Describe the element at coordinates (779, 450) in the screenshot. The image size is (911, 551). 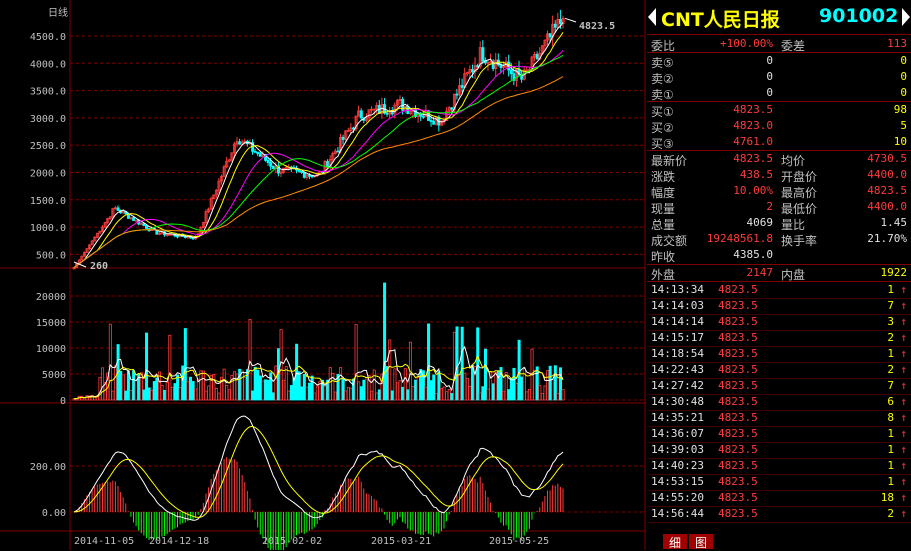
I see `tick-row: 14:39:03 4823.5 1 ↑` at that location.